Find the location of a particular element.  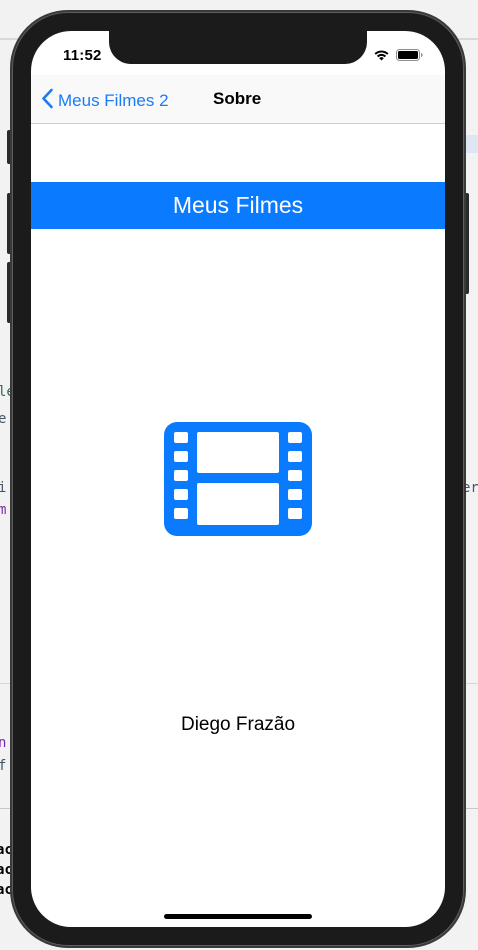

status-icons is located at coordinates (398, 57).